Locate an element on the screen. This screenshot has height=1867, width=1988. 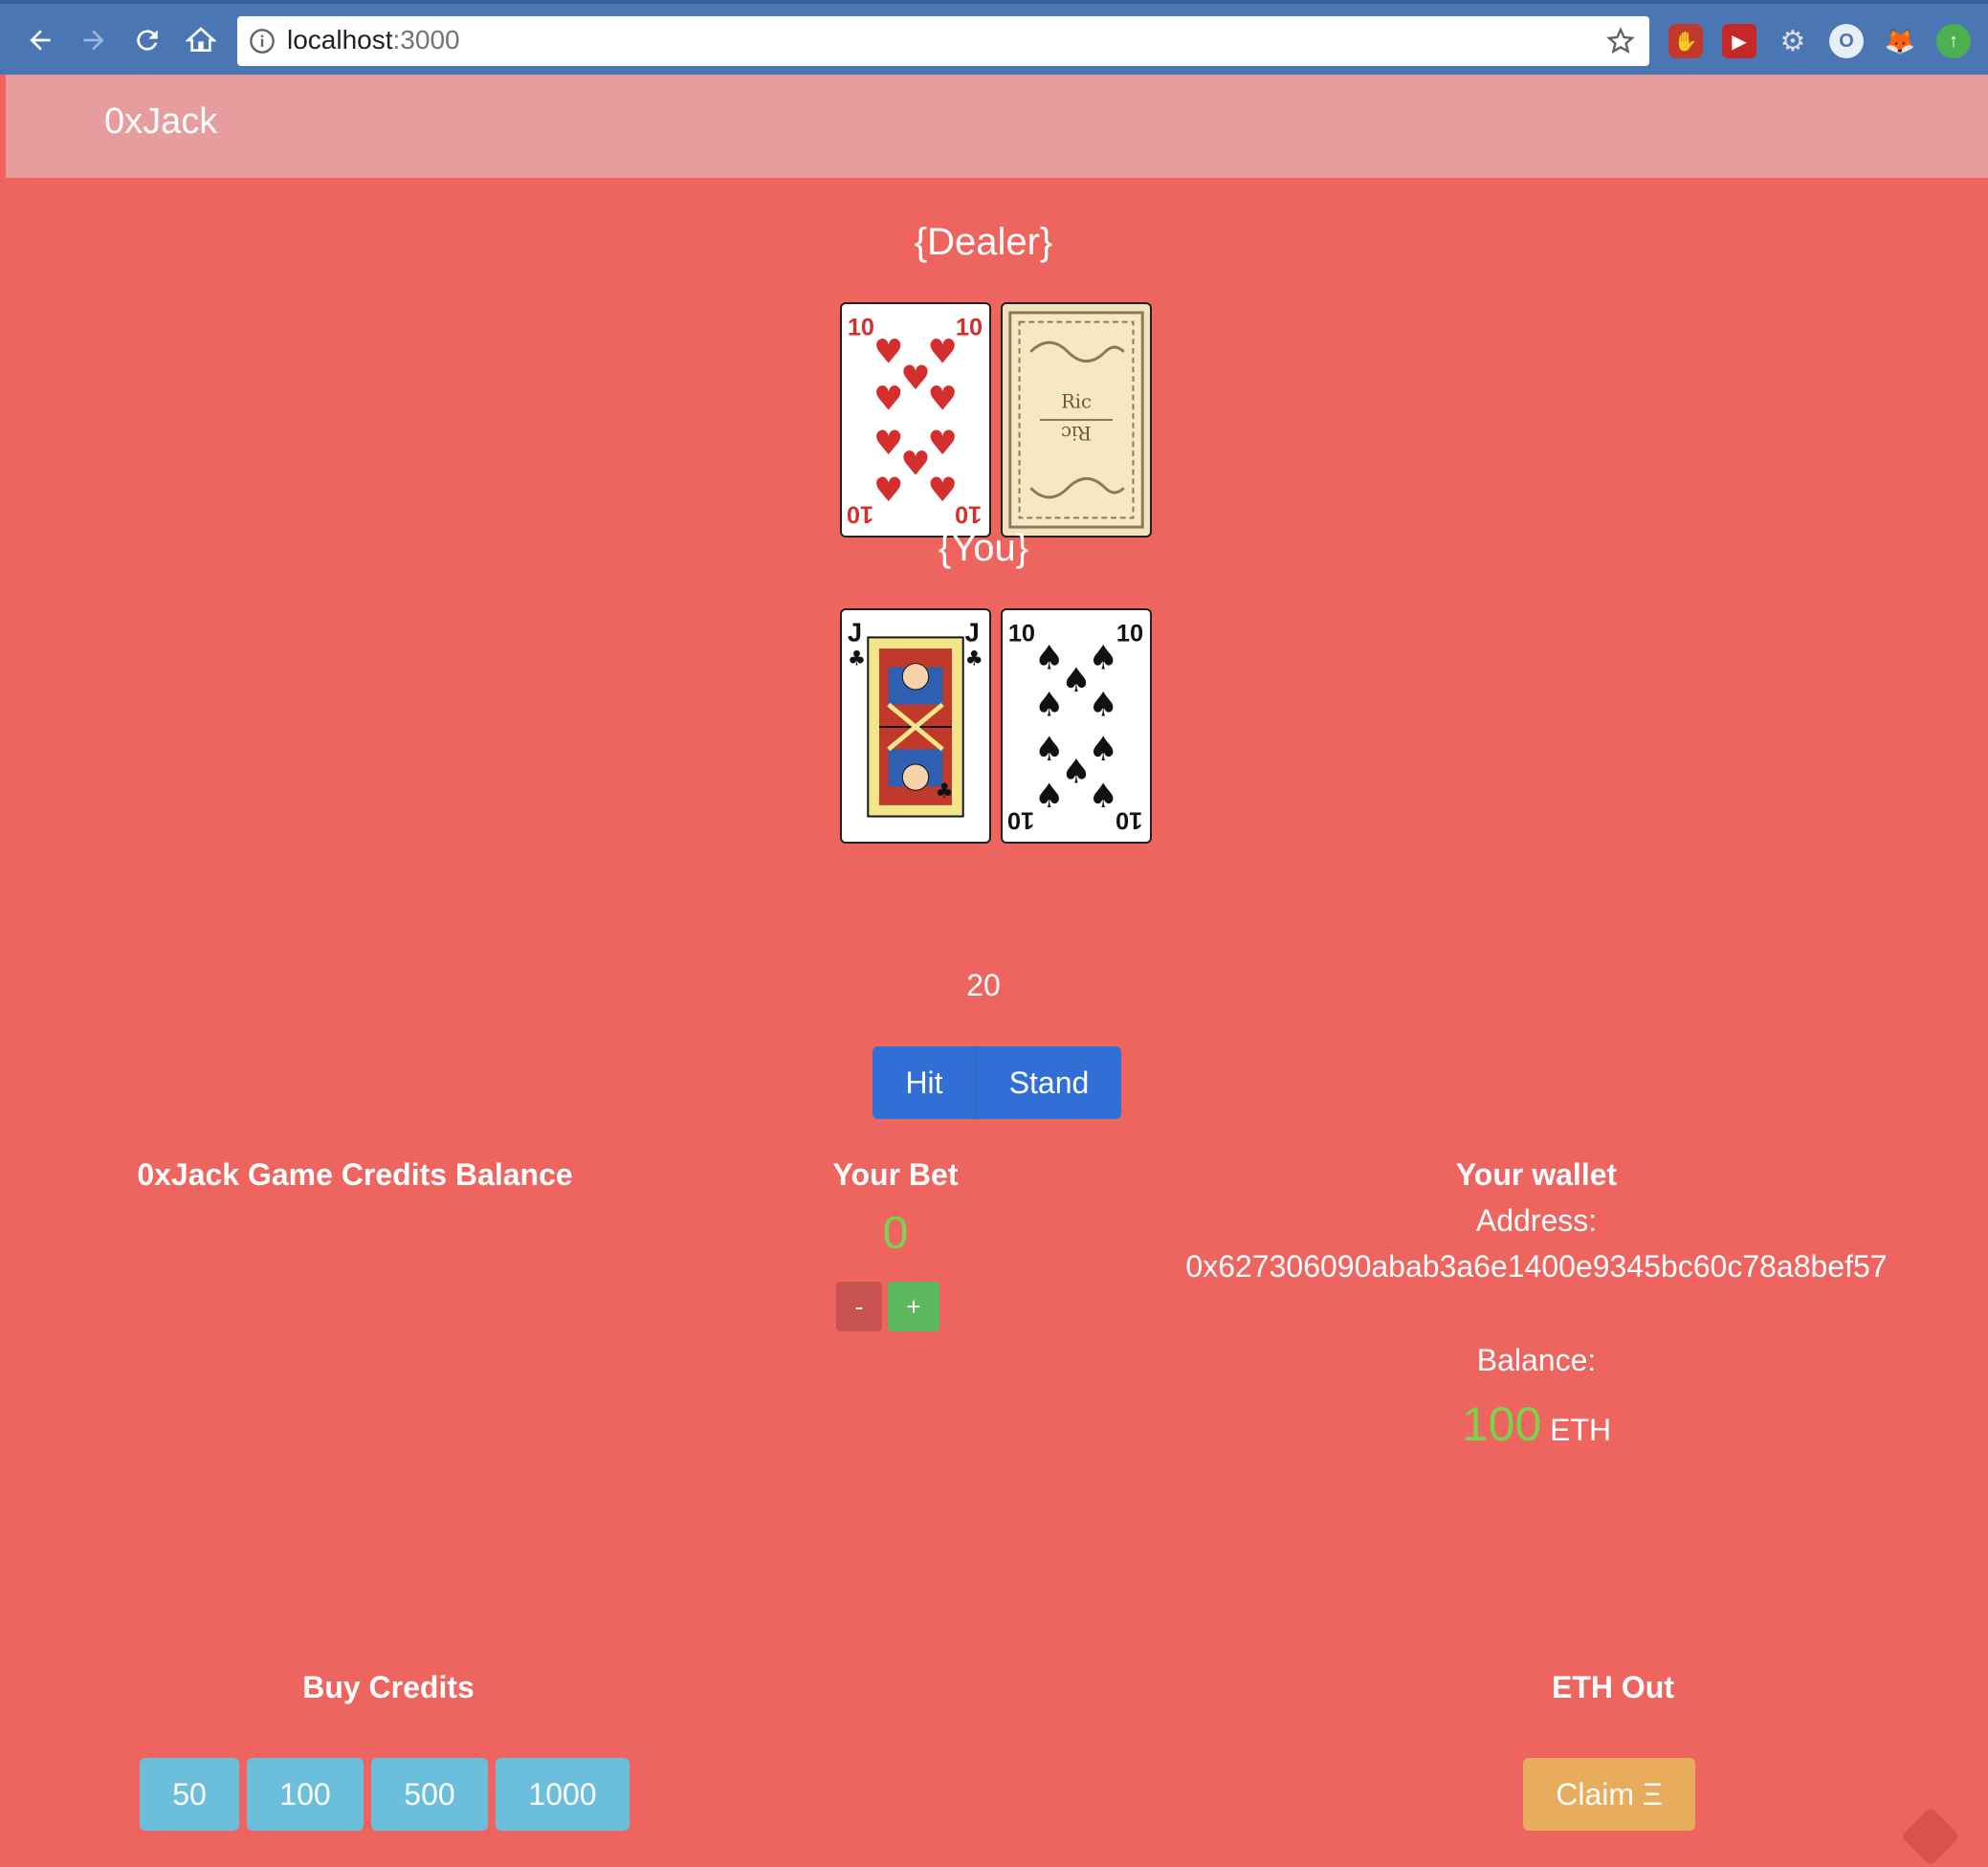
wallet-address-label: Address: is located at coordinates (1536, 1220).